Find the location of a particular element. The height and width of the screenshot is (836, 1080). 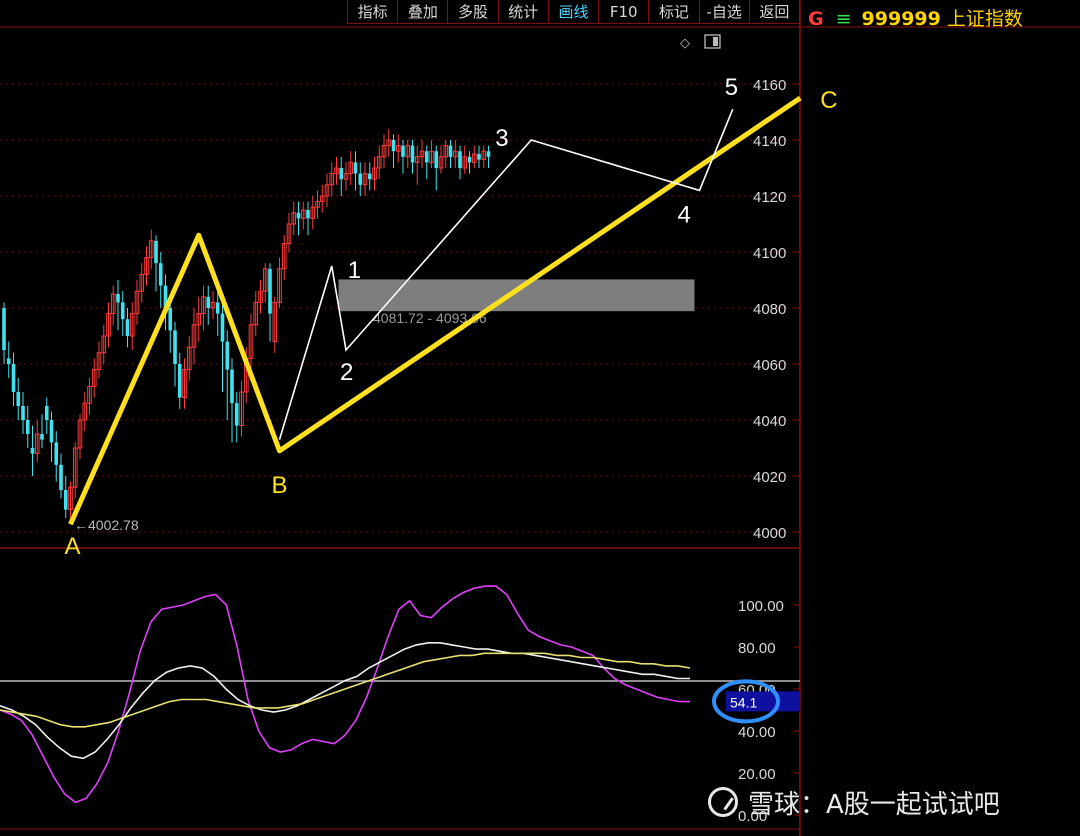

watermark: 雪球：A股一起试试吧 is located at coordinates (854, 802).